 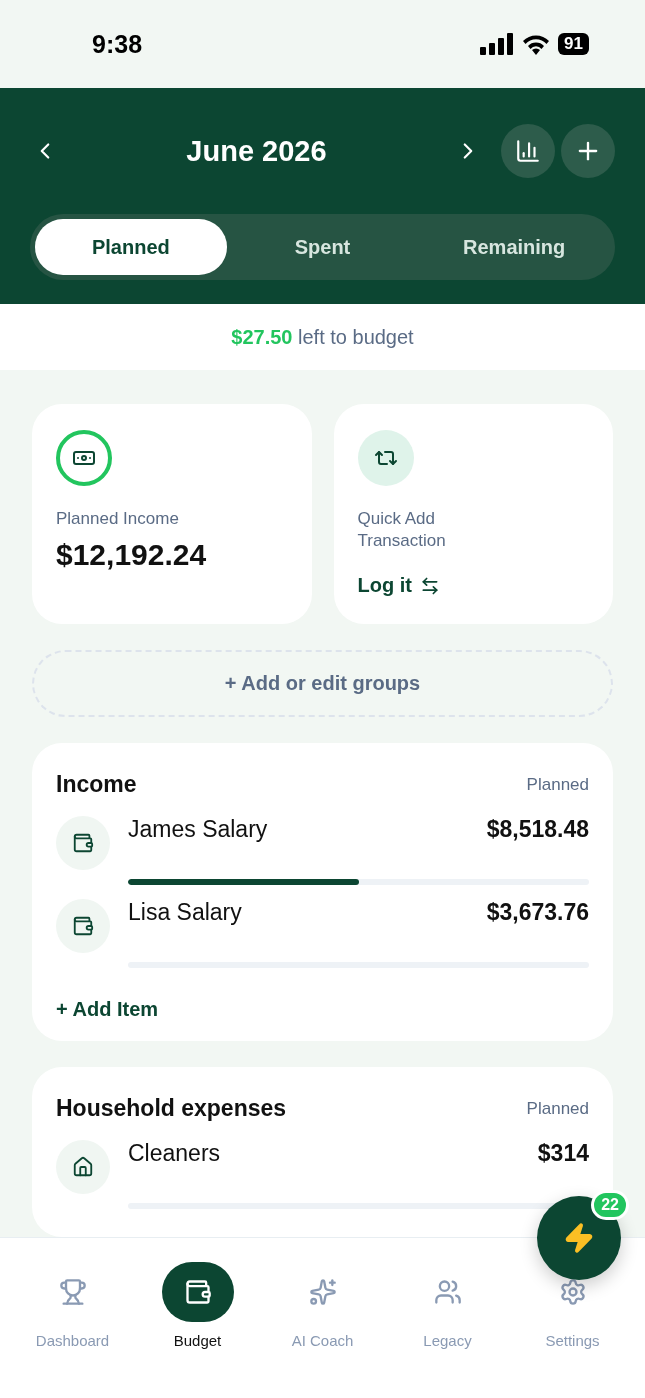 What do you see at coordinates (198, 829) in the screenshot?
I see `item-name: James Salary` at bounding box center [198, 829].